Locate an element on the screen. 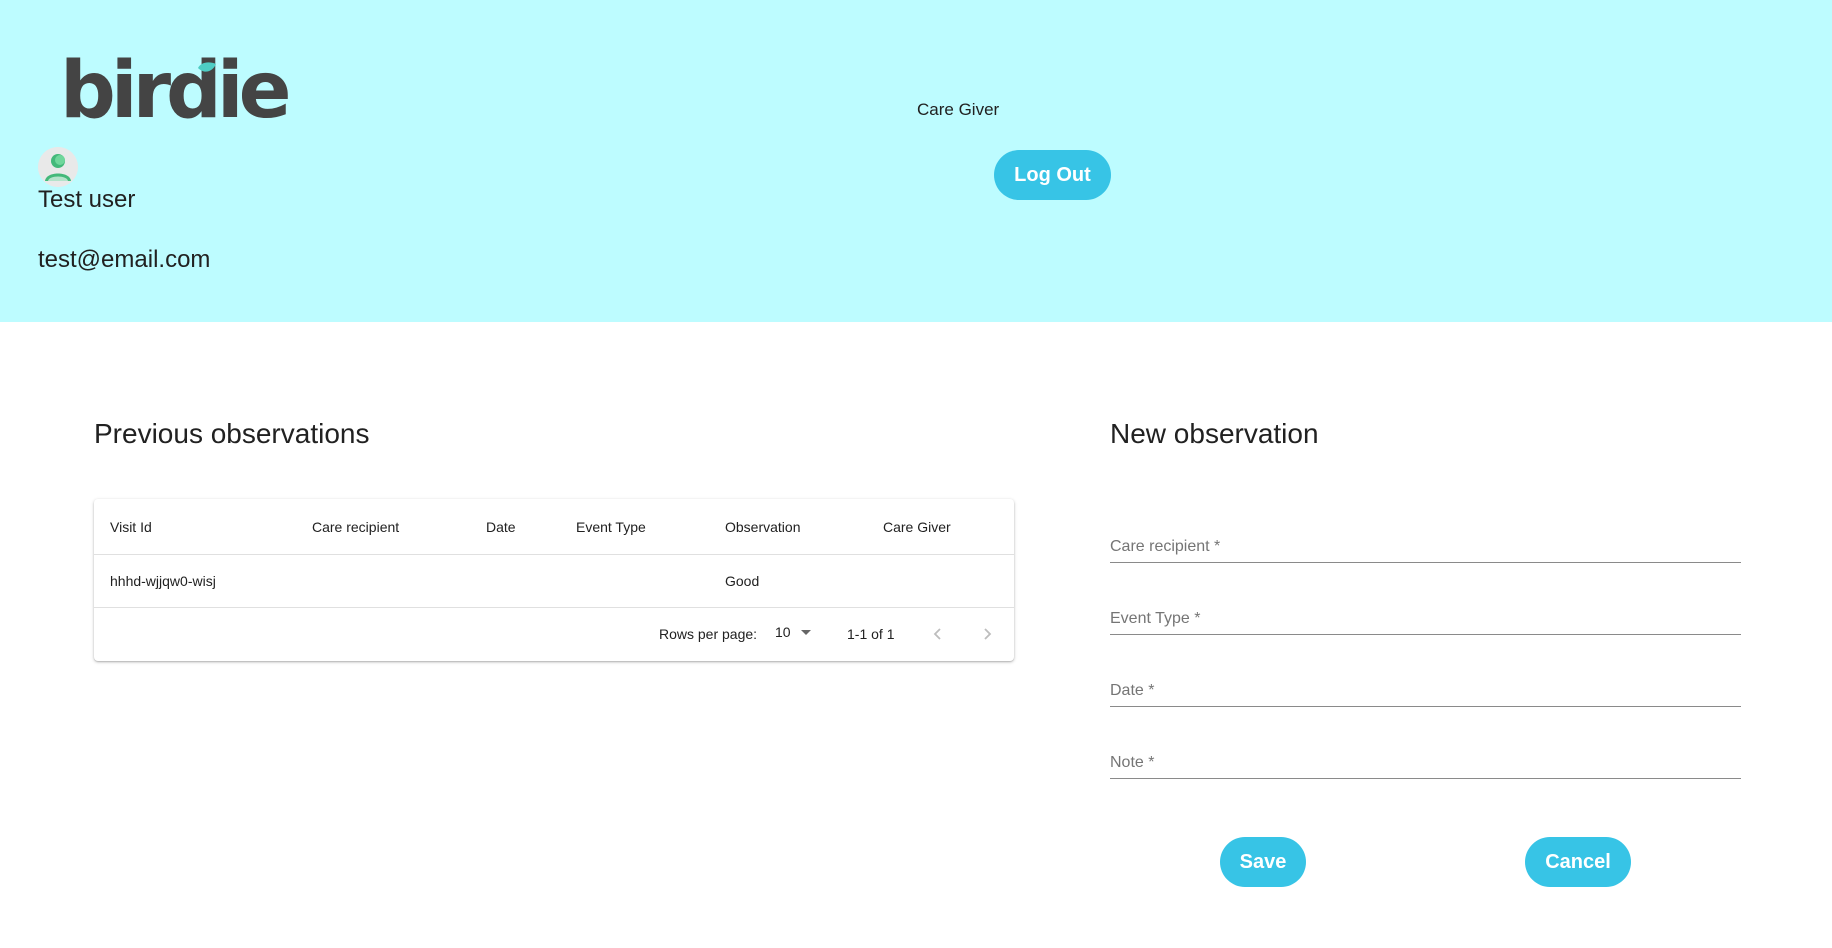  previous-observations-title: Previous observations is located at coordinates (232, 433).